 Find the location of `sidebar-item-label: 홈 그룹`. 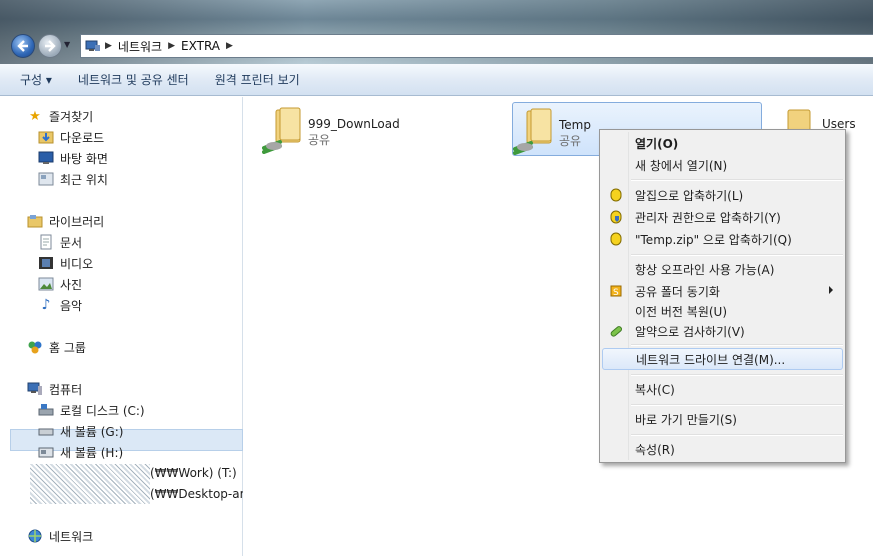

sidebar-item-label: 홈 그룹 is located at coordinates (67, 347).